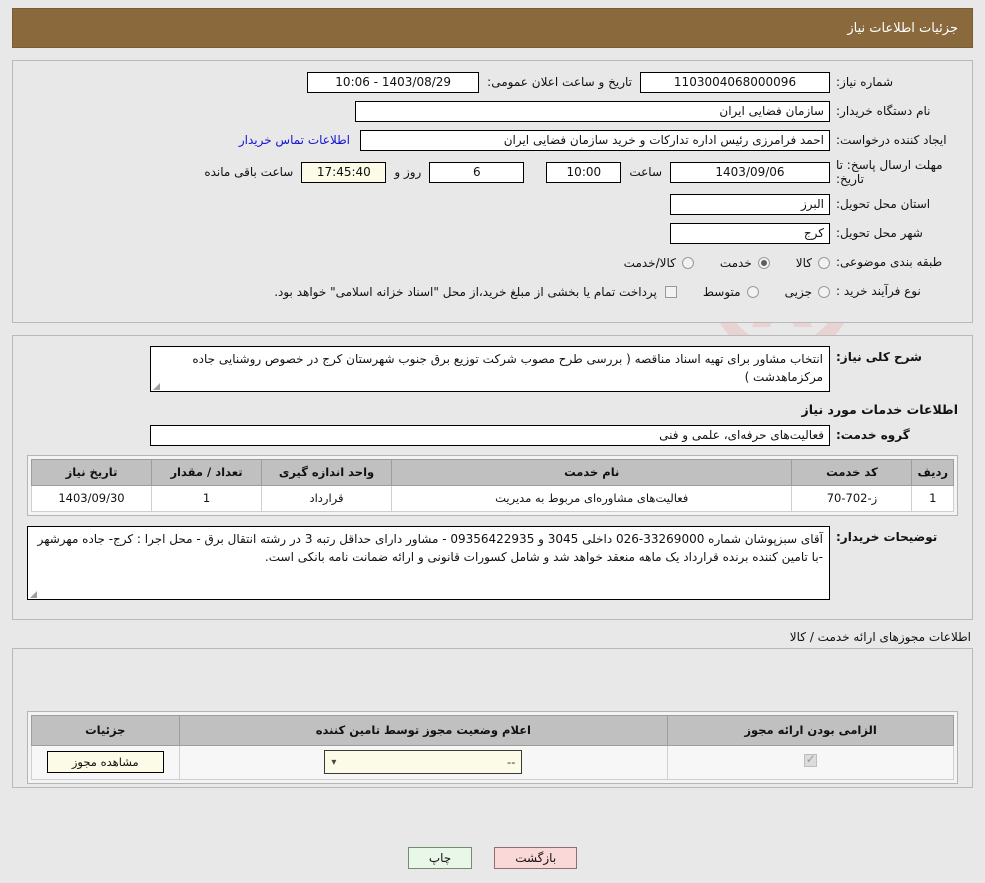 This screenshot has height=883, width=985. Describe the element at coordinates (492, 234) in the screenshot. I see `row-city: شهر محل تحویل: کرج` at that location.